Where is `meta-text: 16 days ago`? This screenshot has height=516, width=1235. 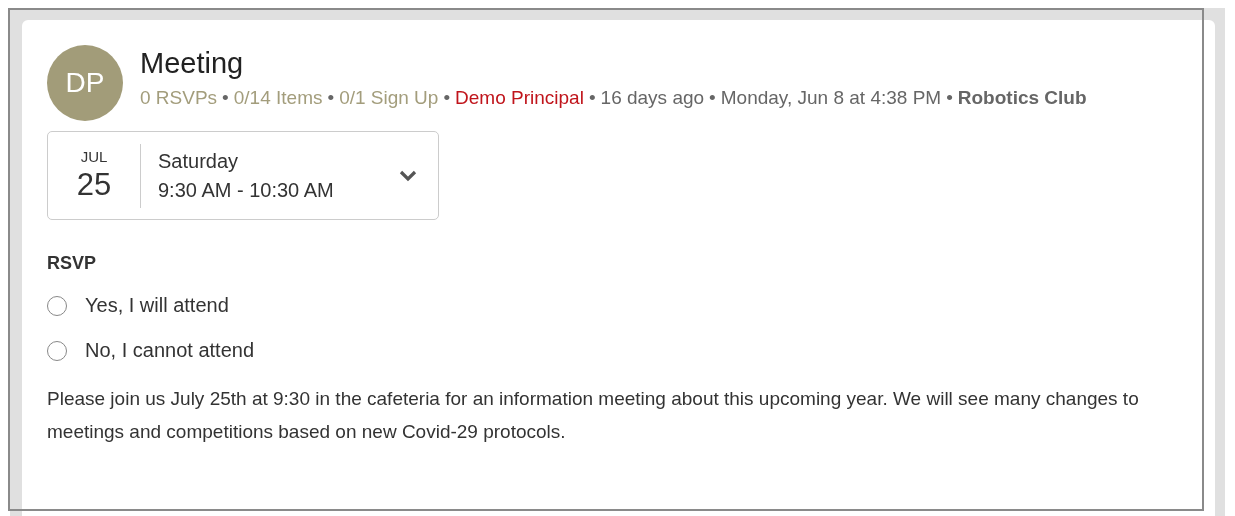
meta-text: 16 days ago is located at coordinates (652, 97).